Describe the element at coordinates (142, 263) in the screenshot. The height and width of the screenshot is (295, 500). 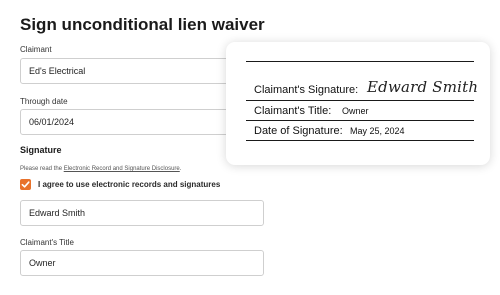
I see `claimant-title-input` at that location.